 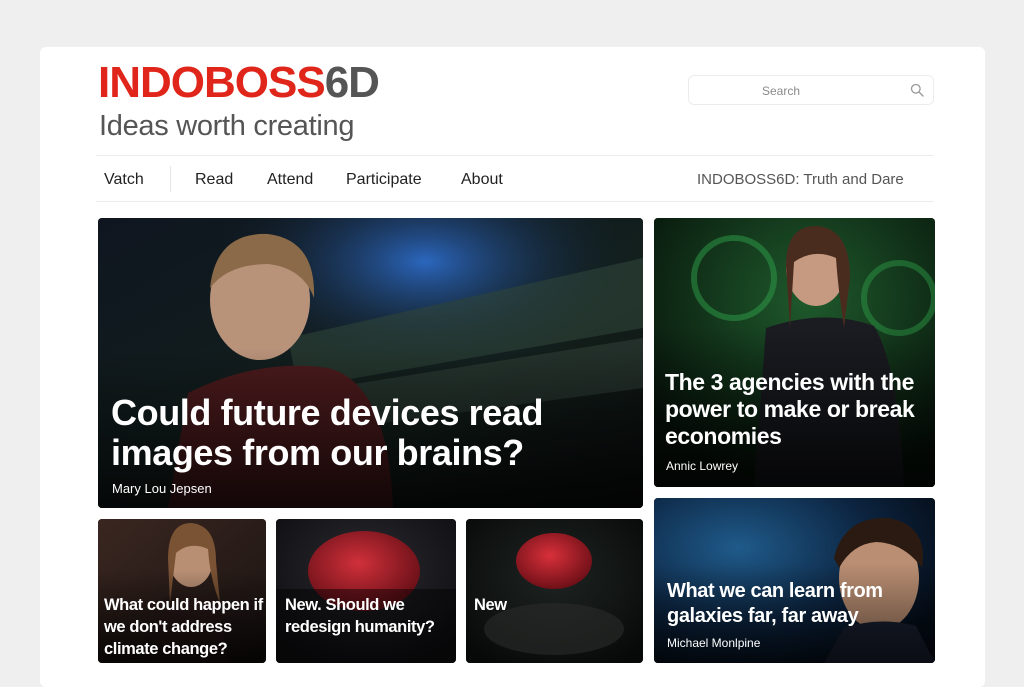 What do you see at coordinates (162, 488) in the screenshot?
I see `talk-speaker: Mary Lou Jepsen` at bounding box center [162, 488].